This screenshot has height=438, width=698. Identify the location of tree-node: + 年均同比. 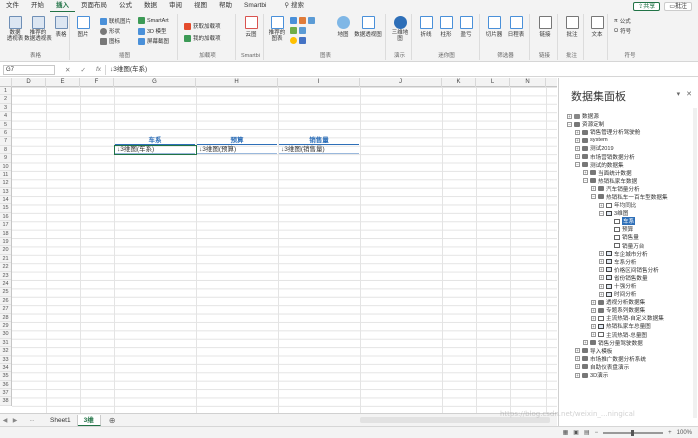
(632, 205).